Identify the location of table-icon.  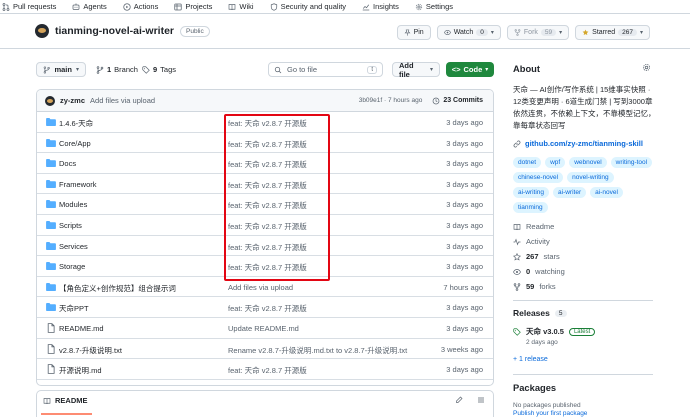
(178, 6).